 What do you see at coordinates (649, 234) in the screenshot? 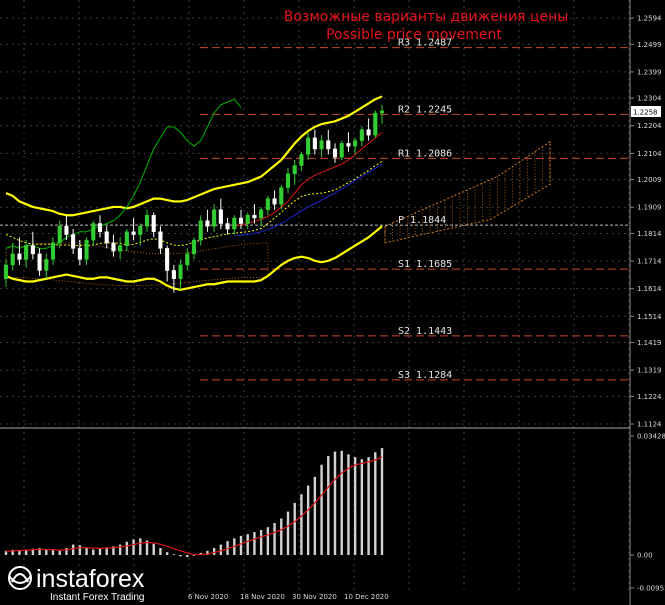
I see `price-tick-label: 1.1814` at bounding box center [649, 234].